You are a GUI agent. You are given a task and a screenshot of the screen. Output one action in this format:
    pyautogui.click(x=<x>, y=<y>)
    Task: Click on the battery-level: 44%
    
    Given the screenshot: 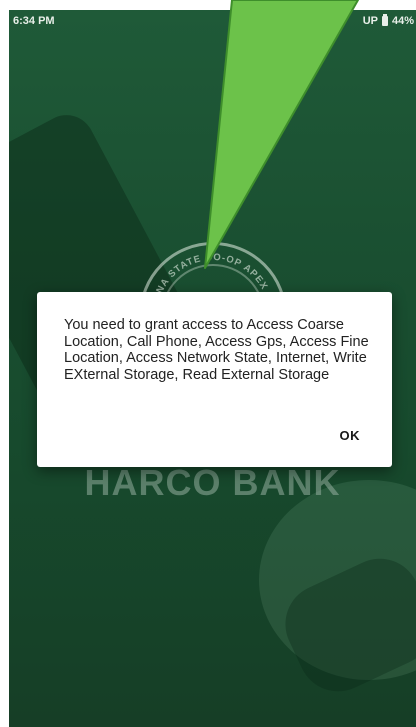 What is the action you would take?
    pyautogui.click(x=402, y=21)
    